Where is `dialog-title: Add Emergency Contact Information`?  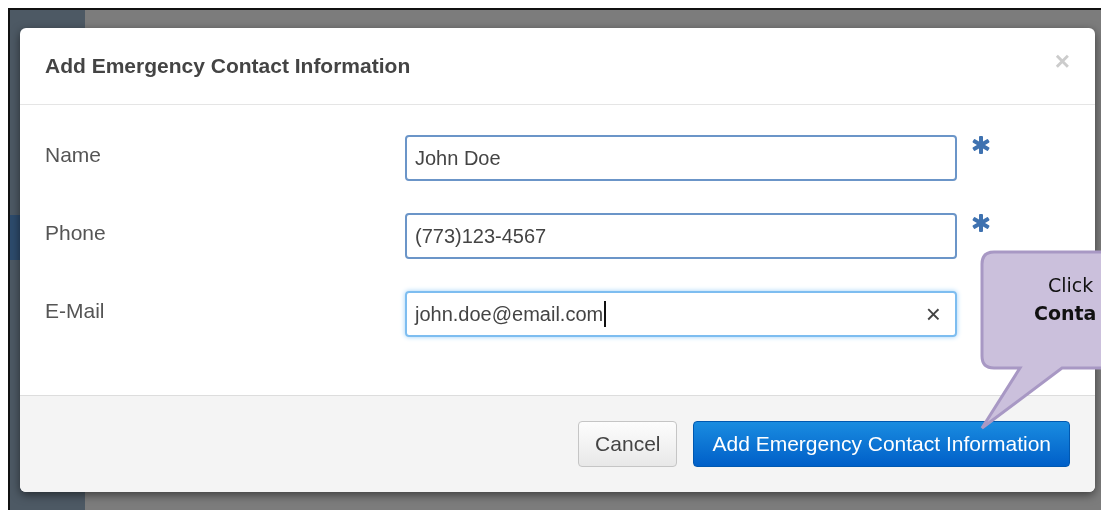 dialog-title: Add Emergency Contact Information is located at coordinates (228, 66).